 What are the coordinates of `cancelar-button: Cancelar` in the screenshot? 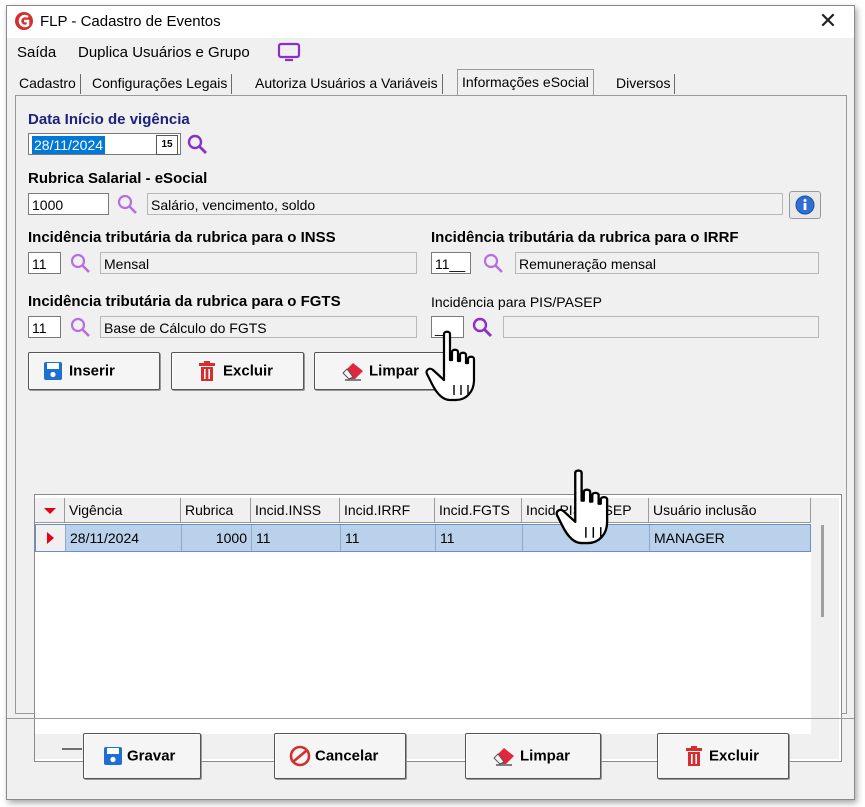 It's located at (340, 756).